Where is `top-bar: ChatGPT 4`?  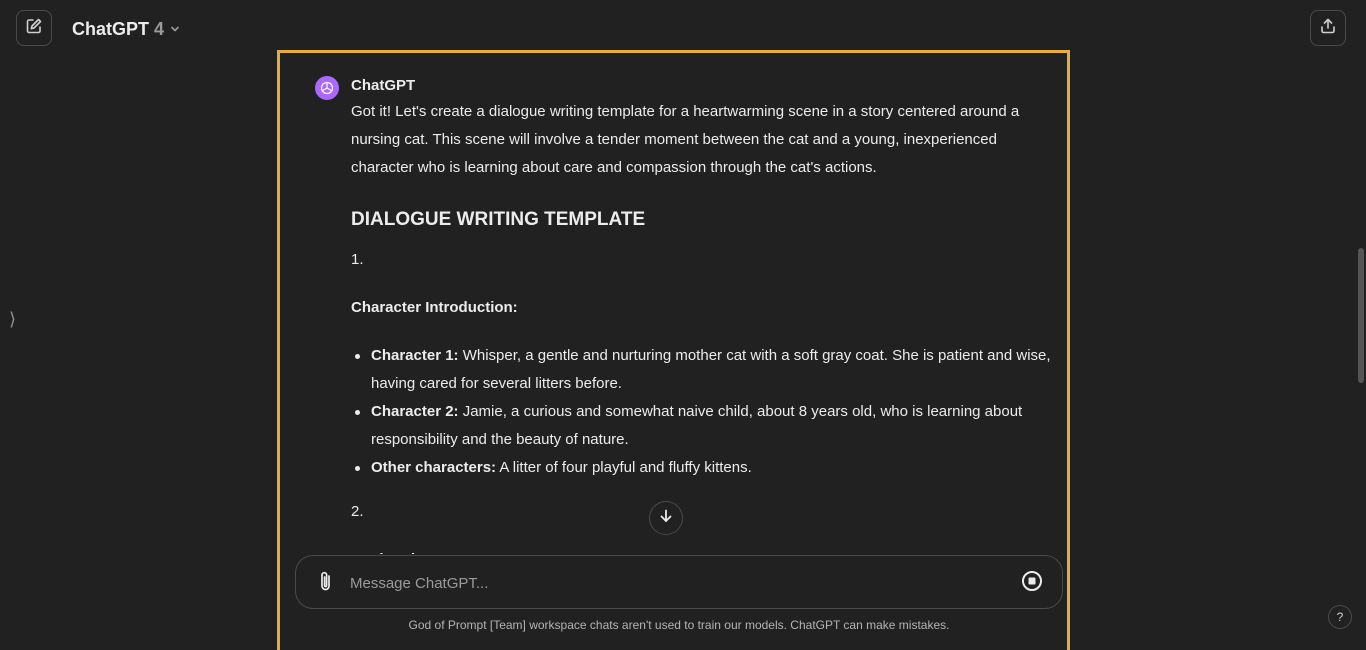 top-bar: ChatGPT 4 is located at coordinates (683, 28).